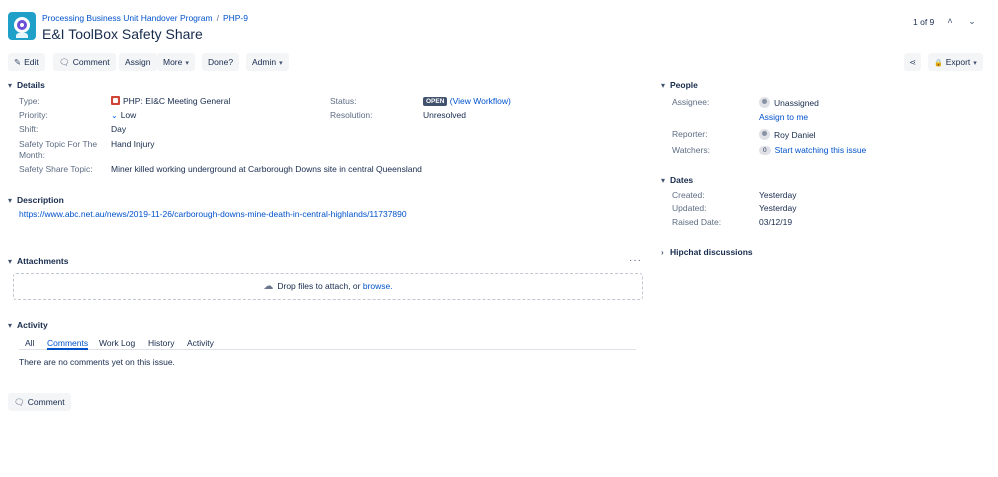 The width and height of the screenshot is (998, 477). Describe the element at coordinates (46, 402) in the screenshot. I see `add-comment-button-label: Comment` at that location.